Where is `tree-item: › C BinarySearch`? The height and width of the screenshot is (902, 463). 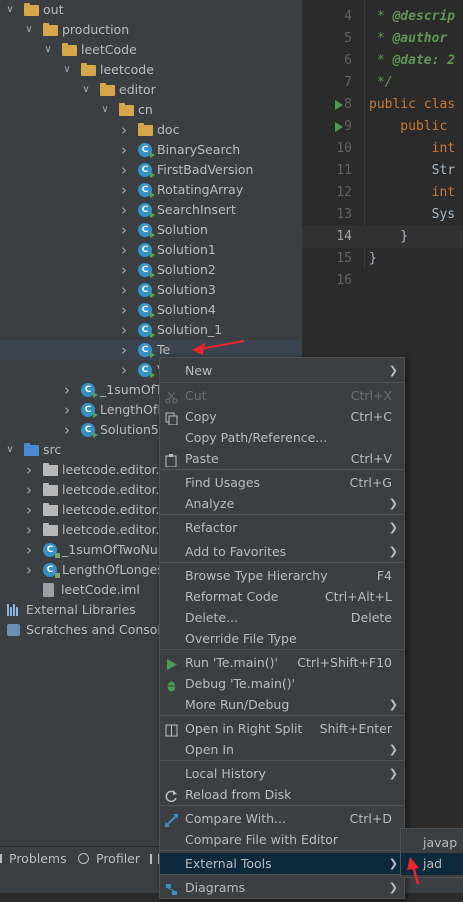
tree-item: › C BinarySearch is located at coordinates (151, 150).